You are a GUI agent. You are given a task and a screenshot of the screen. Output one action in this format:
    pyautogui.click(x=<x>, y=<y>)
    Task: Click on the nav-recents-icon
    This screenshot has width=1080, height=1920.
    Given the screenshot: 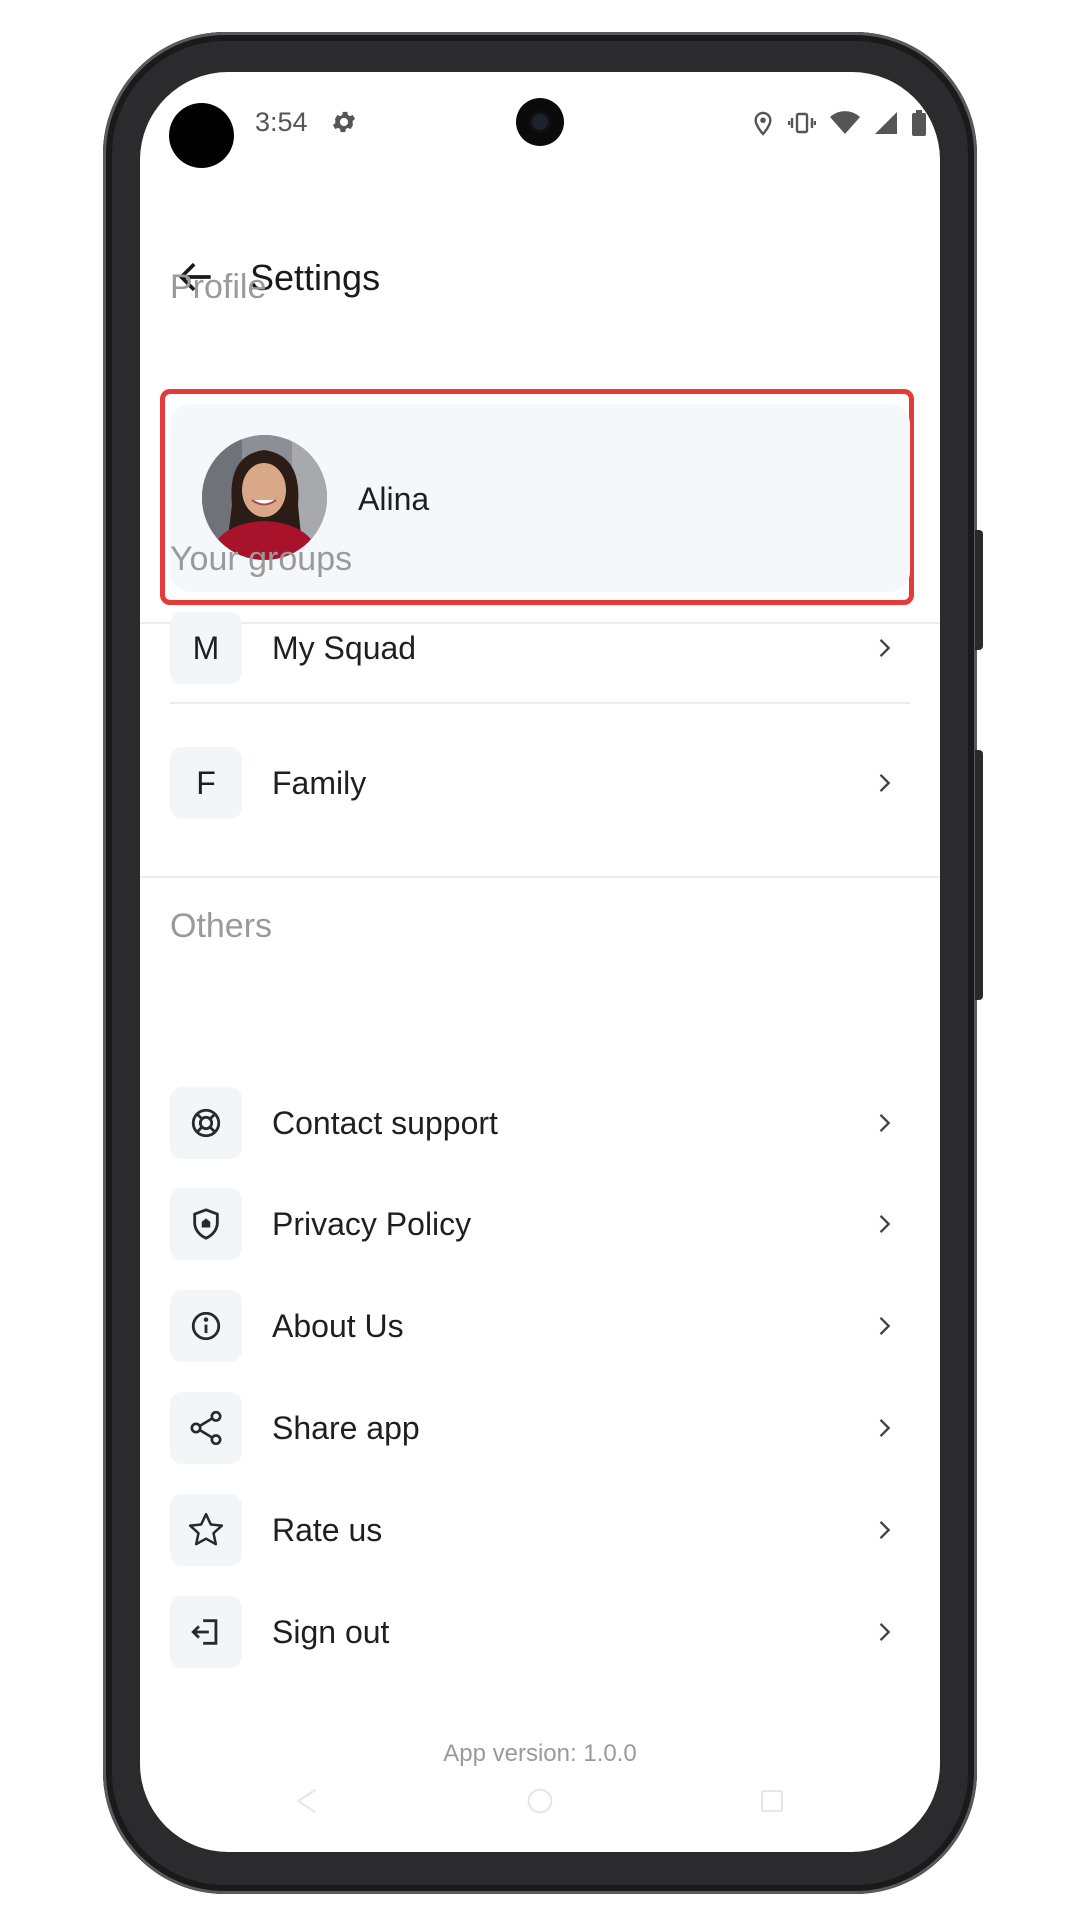 What is the action you would take?
    pyautogui.click(x=772, y=1803)
    